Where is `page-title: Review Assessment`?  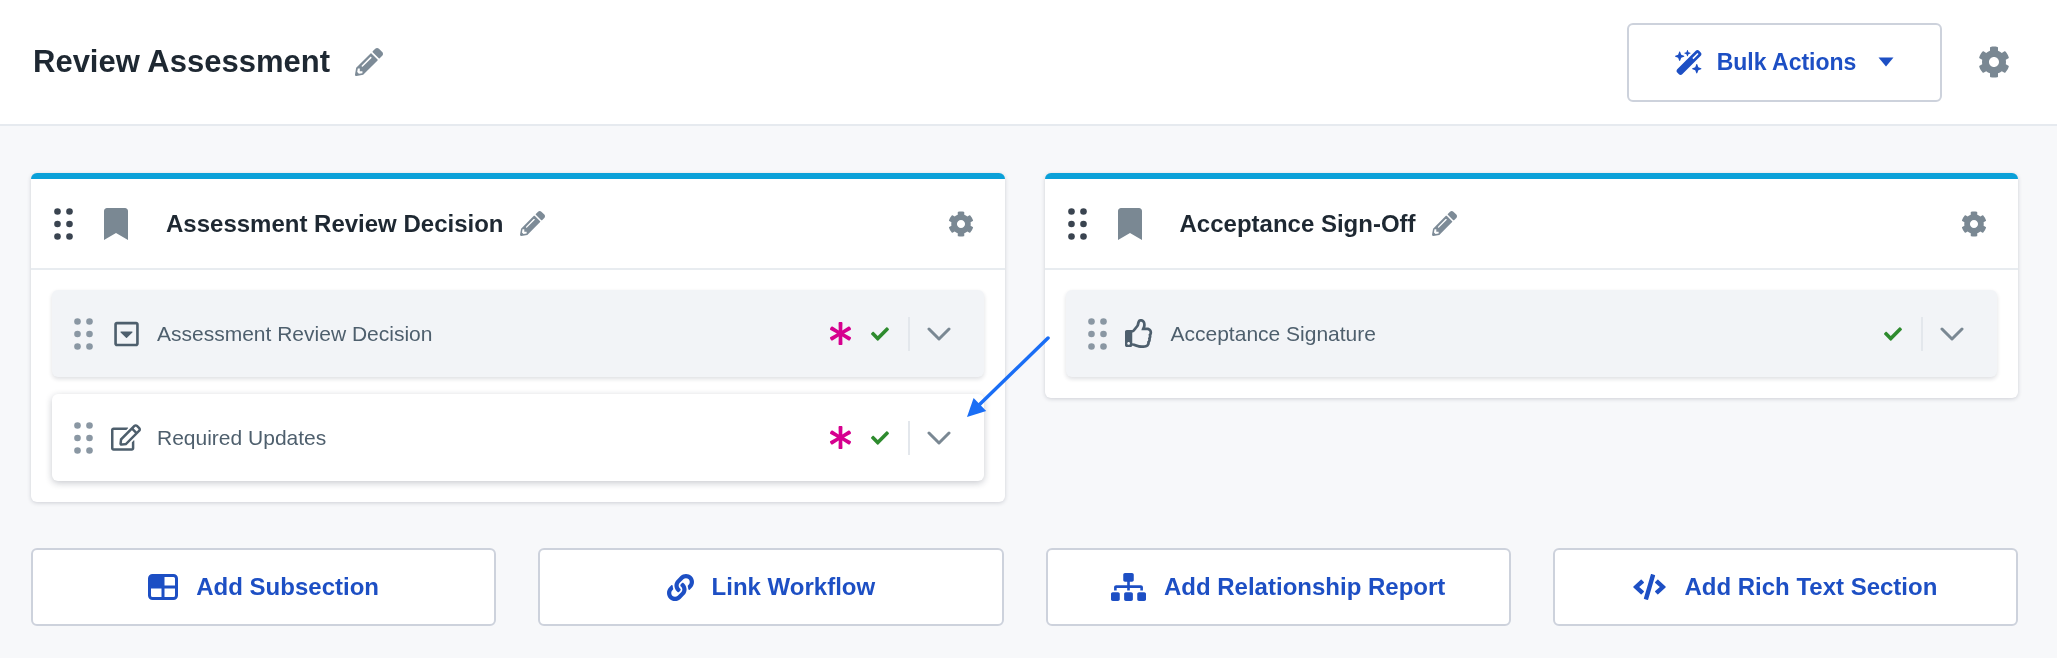 page-title: Review Assessment is located at coordinates (181, 62).